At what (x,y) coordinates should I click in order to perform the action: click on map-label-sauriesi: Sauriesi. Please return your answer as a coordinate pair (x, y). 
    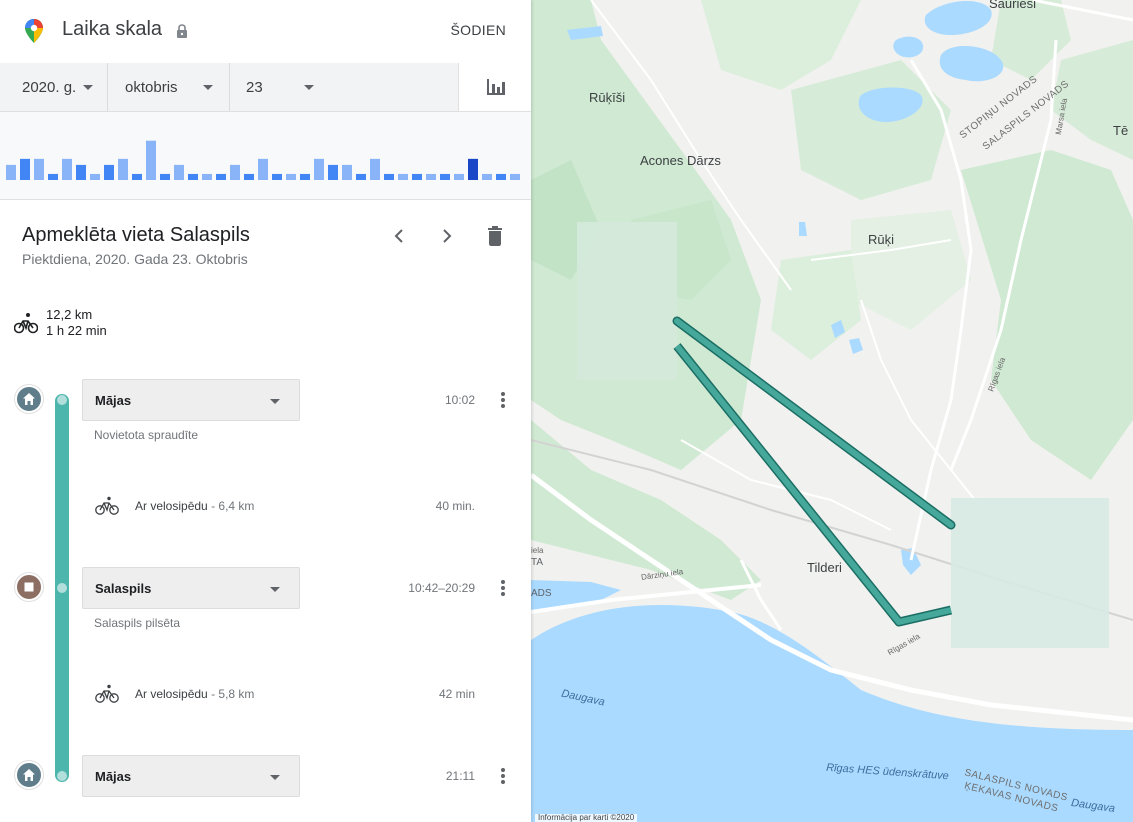
    Looking at the image, I should click on (1012, 5).